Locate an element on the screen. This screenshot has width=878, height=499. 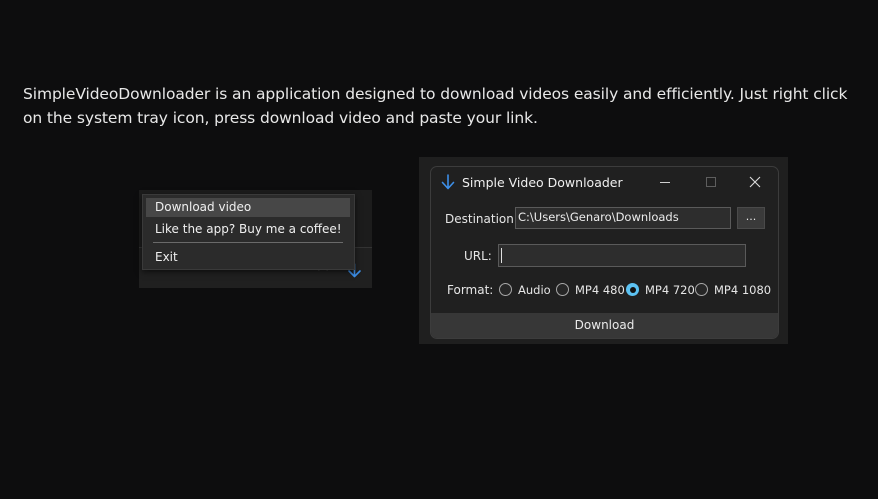
format-label: Format: is located at coordinates (470, 290).